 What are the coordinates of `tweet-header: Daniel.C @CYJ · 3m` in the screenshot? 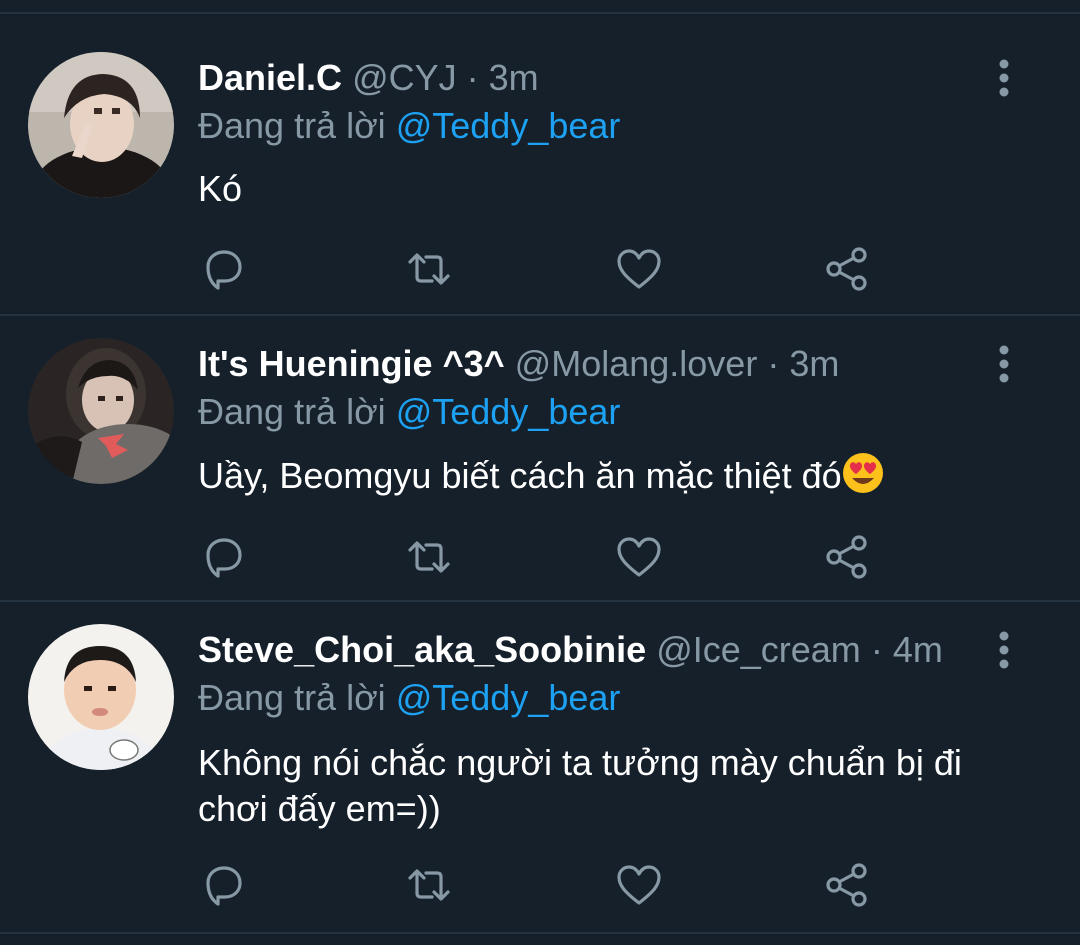 It's located at (584, 78).